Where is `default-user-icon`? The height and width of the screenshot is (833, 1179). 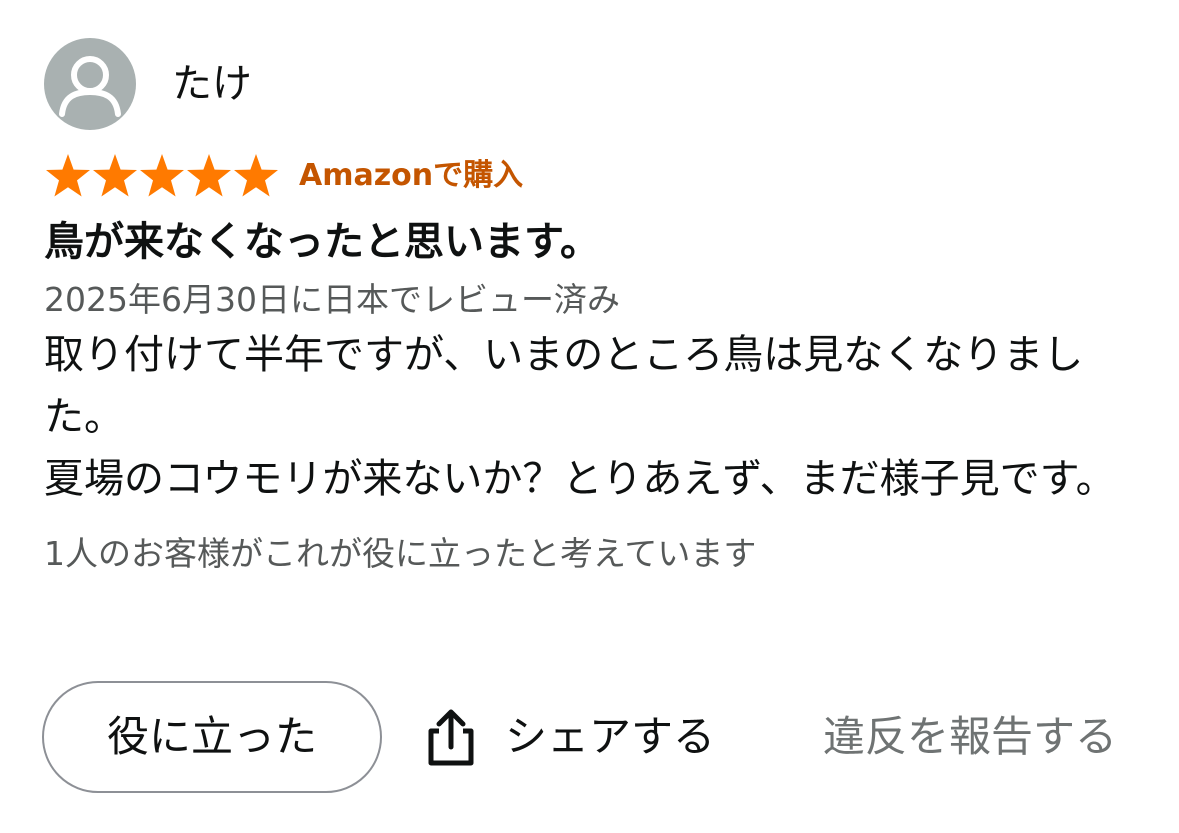
default-user-icon is located at coordinates (90, 86).